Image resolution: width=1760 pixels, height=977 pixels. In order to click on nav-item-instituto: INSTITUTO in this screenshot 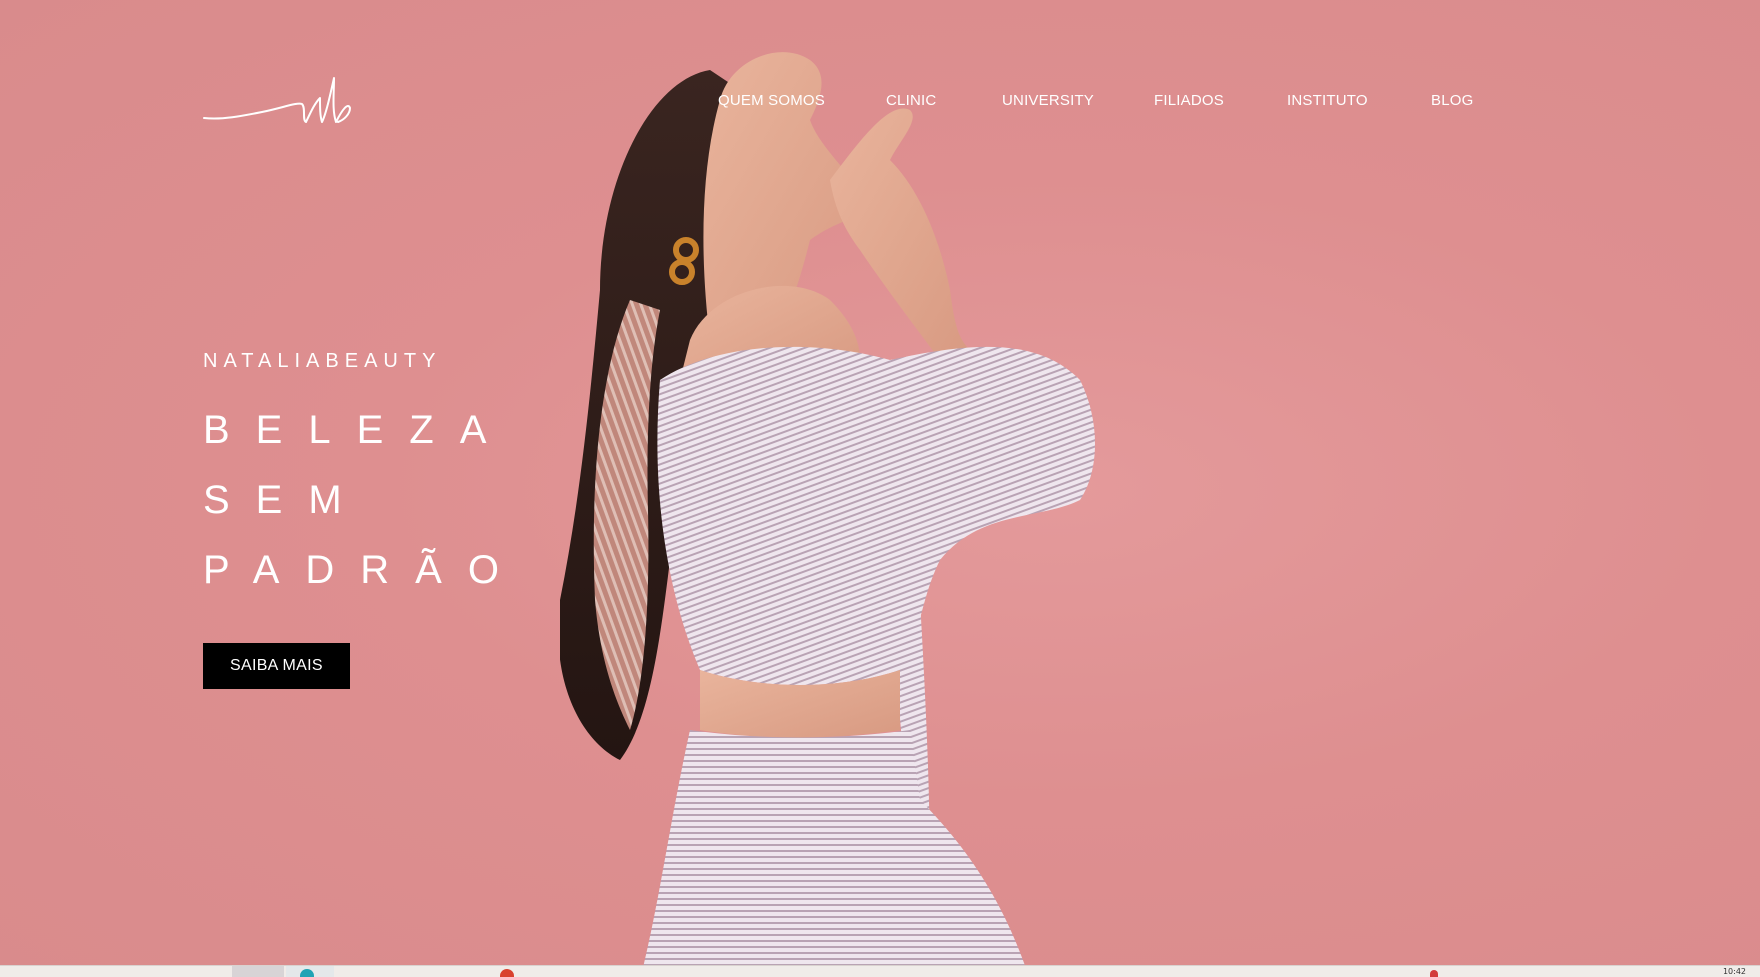, I will do `click(1327, 100)`.